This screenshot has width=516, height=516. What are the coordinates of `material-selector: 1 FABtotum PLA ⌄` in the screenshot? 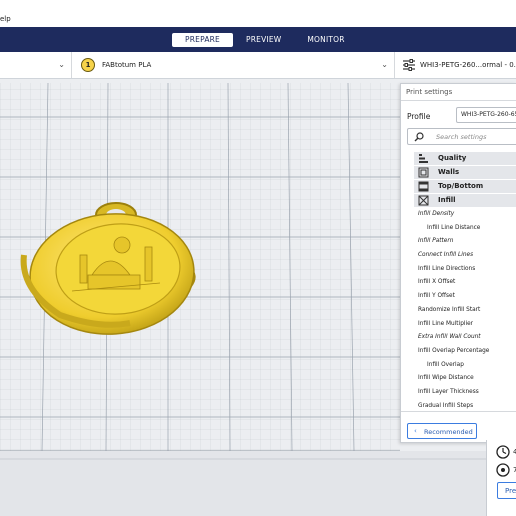 It's located at (234, 65).